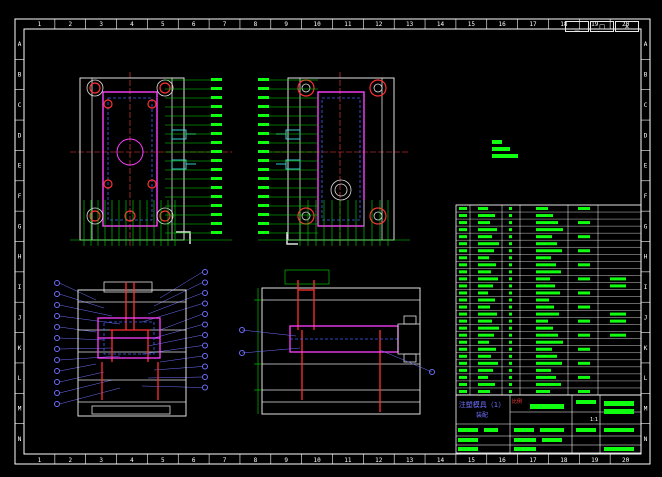 This screenshot has height=477, width=662. I want to click on part-balloons-right, so click(337, 351).